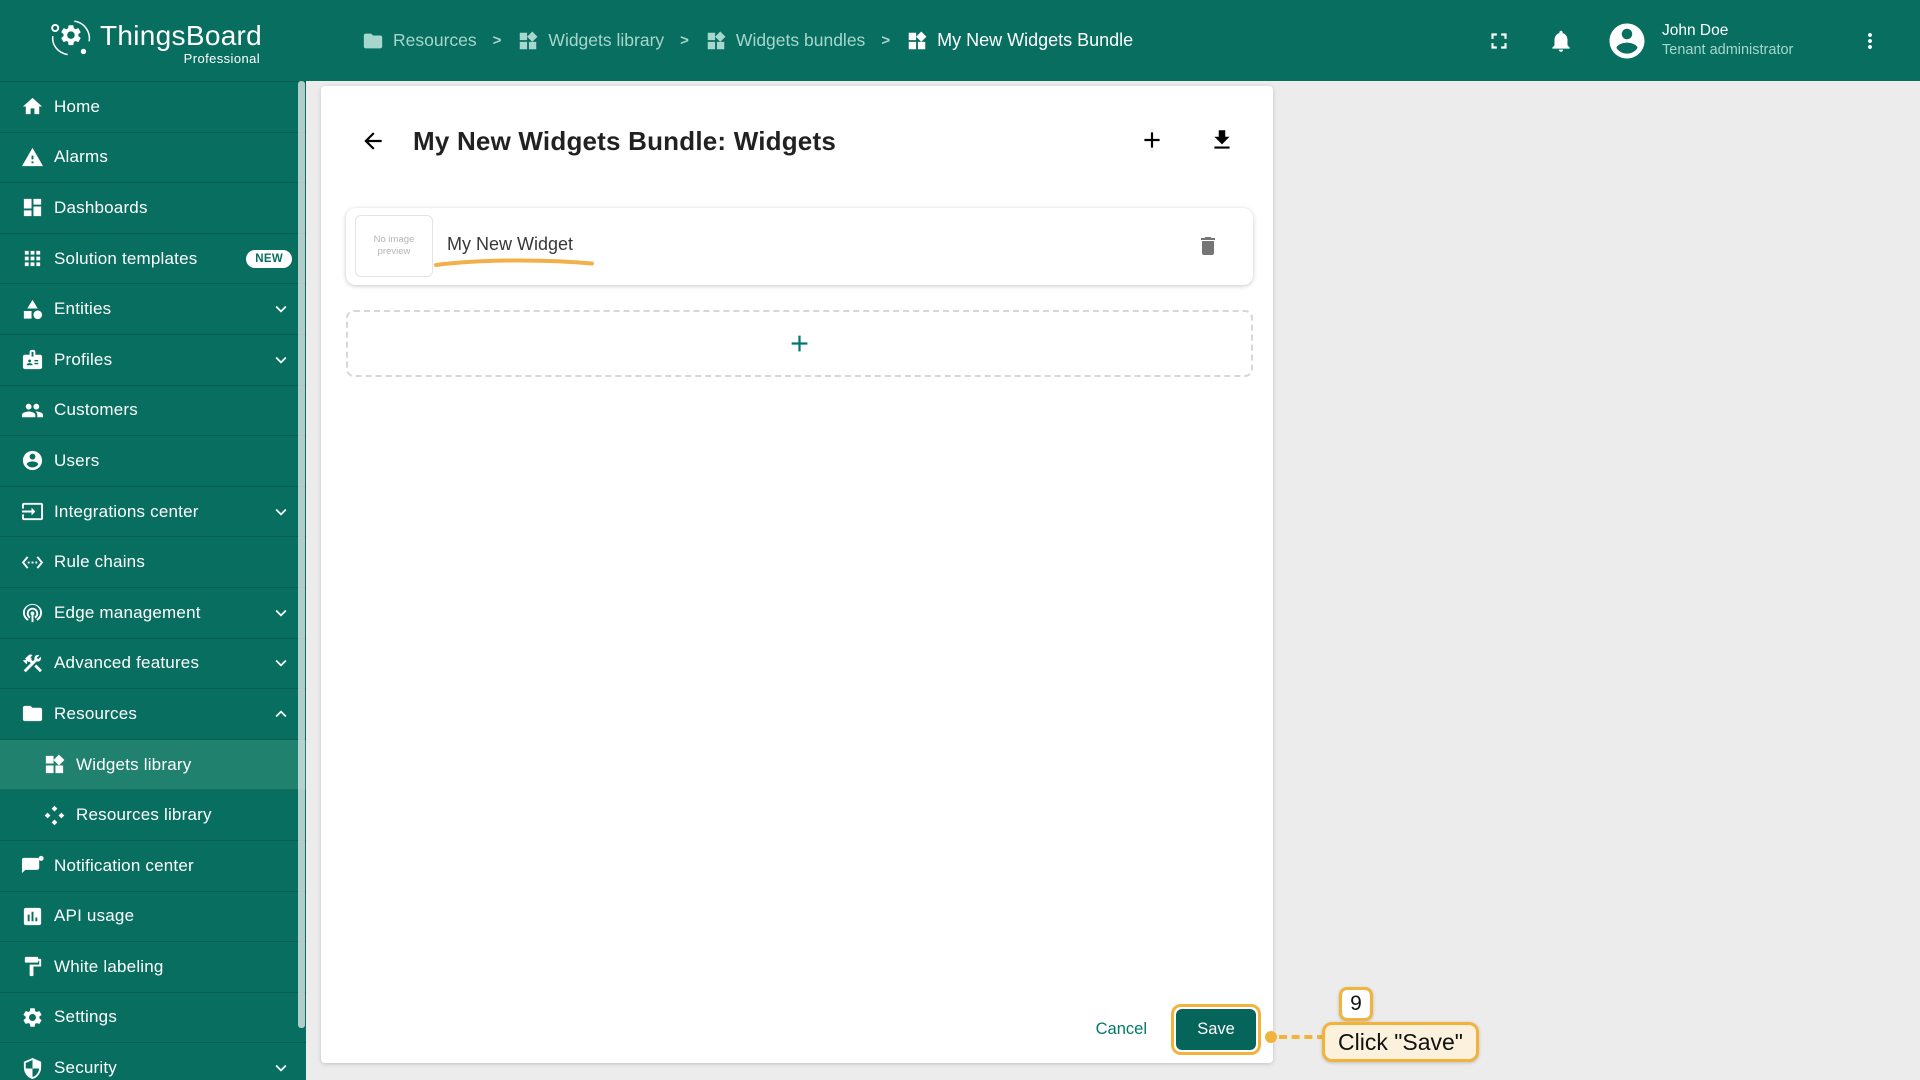 The width and height of the screenshot is (1920, 1080). What do you see at coordinates (153, 562) in the screenshot?
I see `sidebar-item-rule-chains: Rule chains` at bounding box center [153, 562].